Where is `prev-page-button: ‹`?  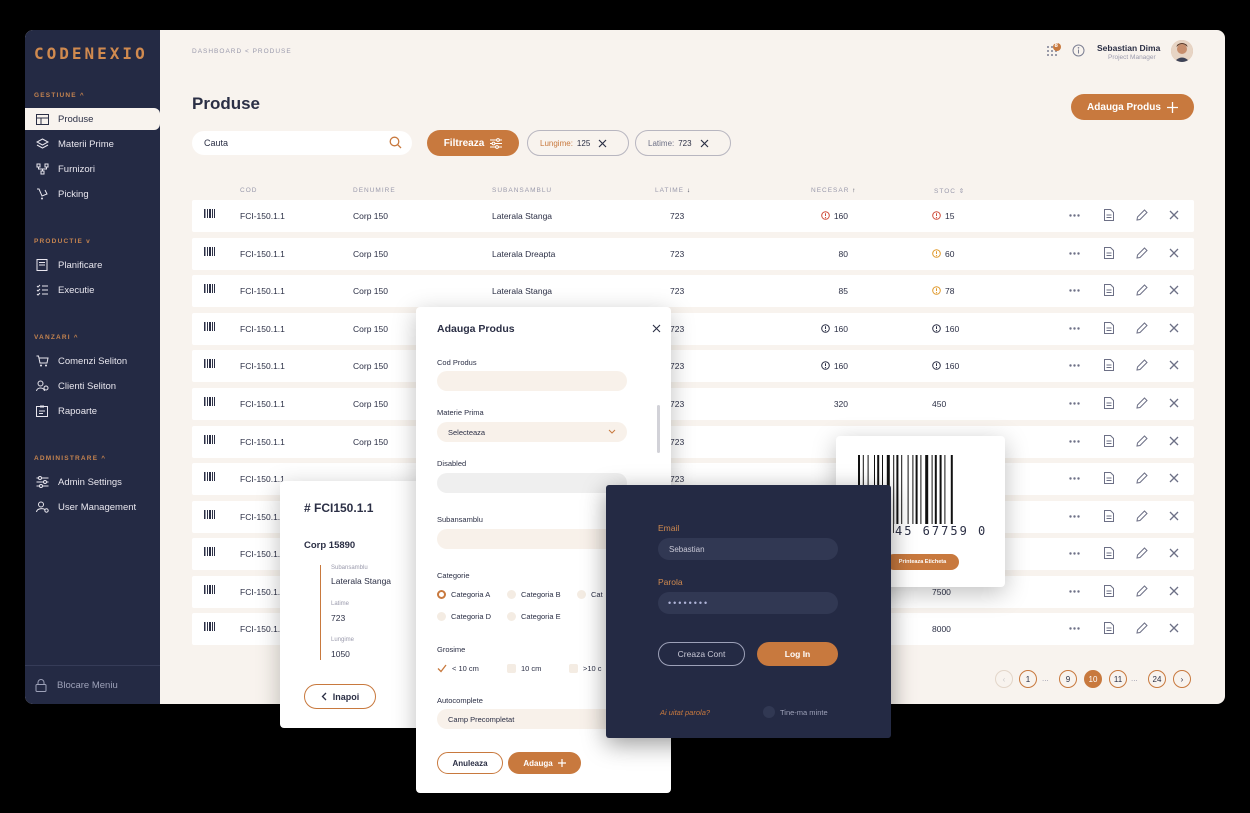
prev-page-button: ‹ is located at coordinates (1004, 679).